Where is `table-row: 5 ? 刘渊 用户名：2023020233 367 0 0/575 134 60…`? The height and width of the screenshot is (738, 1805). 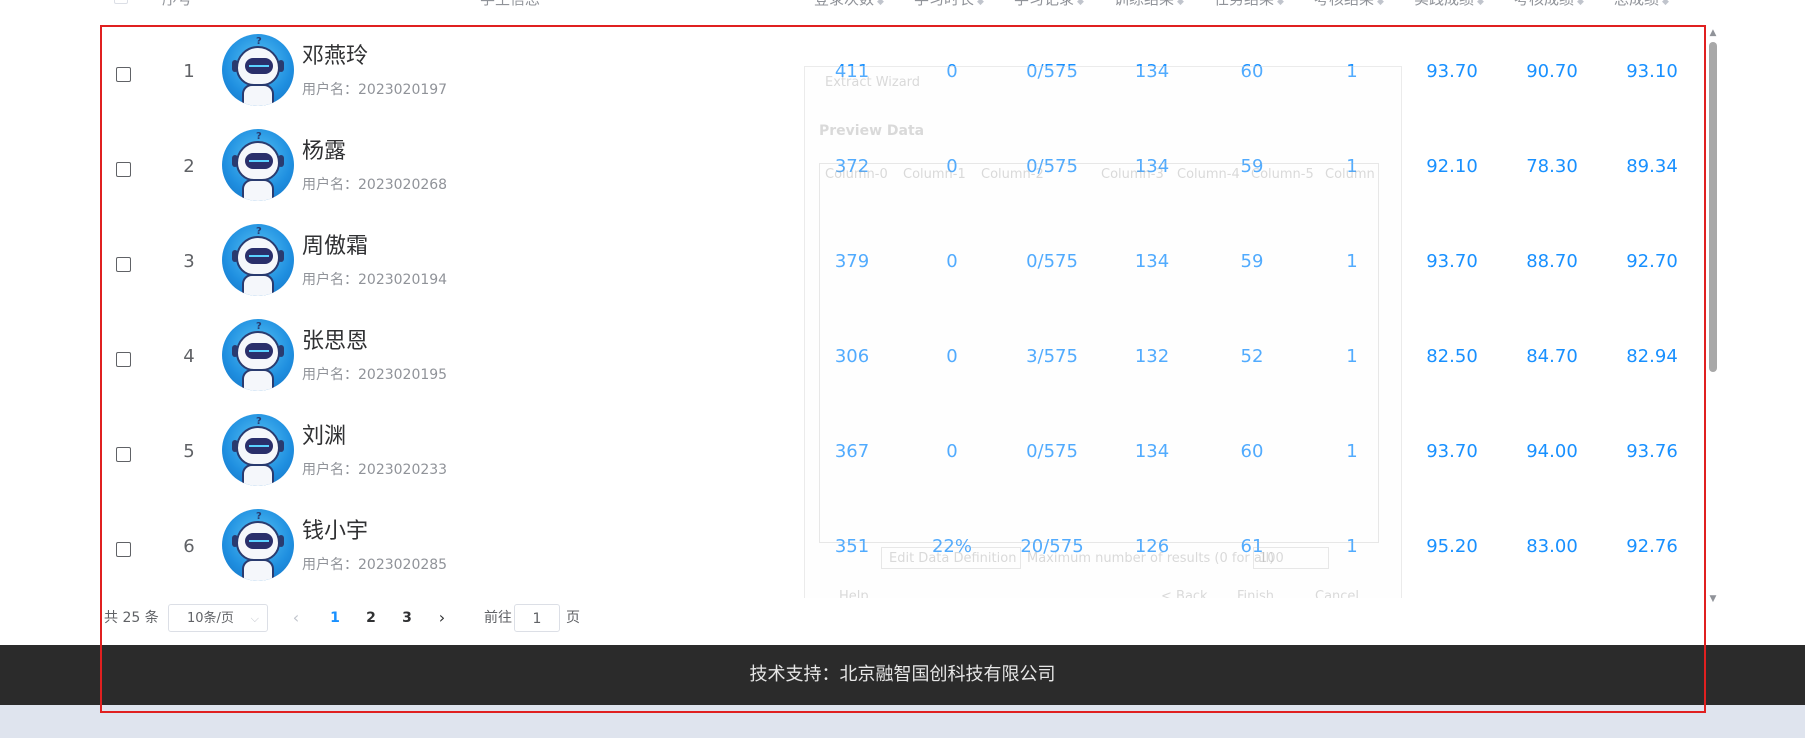
table-row: 5 ? 刘渊 用户名：2023020233 367 0 0/575 134 60… is located at coordinates (904, 455).